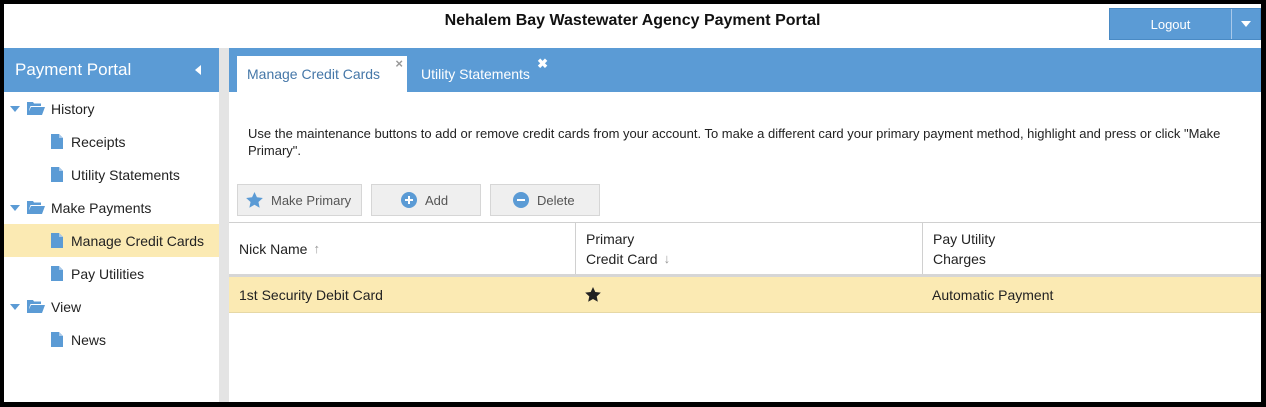  What do you see at coordinates (101, 207) in the screenshot?
I see `sidebar-group-label: Make Payments` at bounding box center [101, 207].